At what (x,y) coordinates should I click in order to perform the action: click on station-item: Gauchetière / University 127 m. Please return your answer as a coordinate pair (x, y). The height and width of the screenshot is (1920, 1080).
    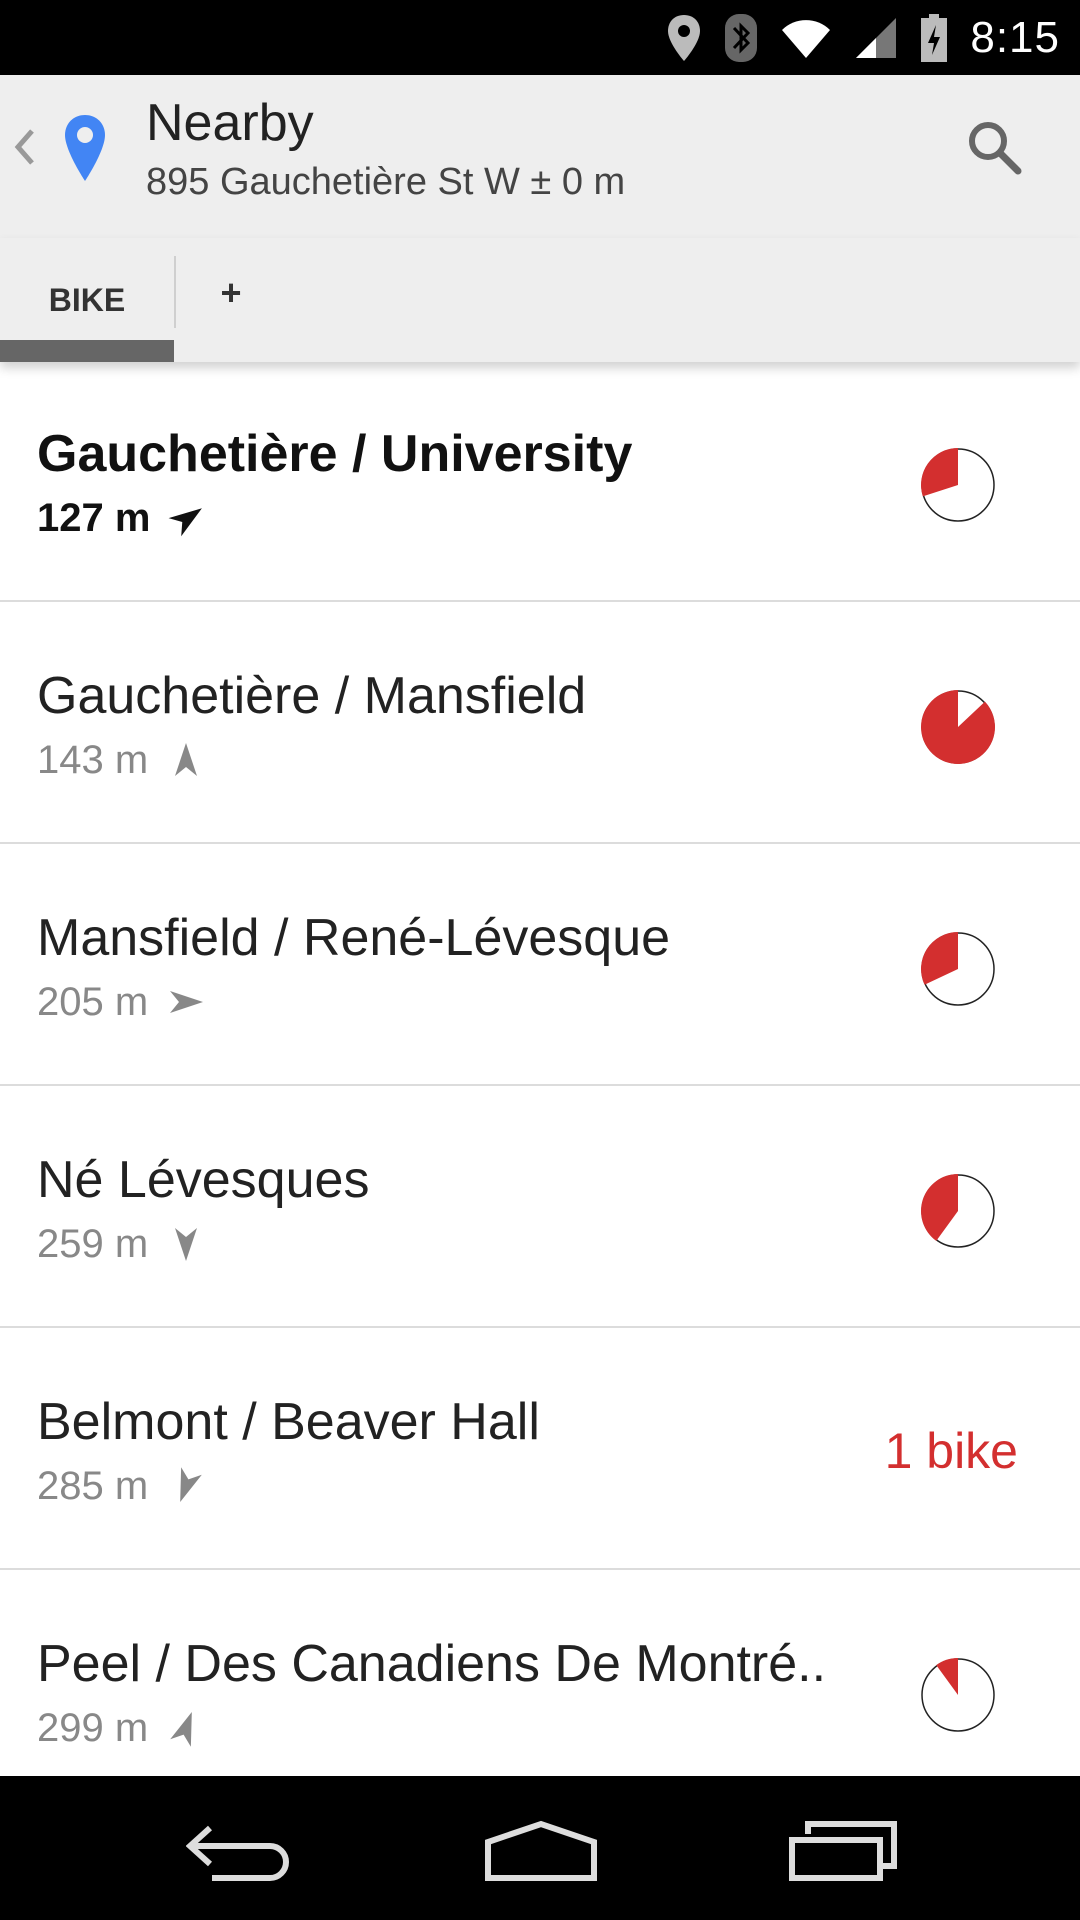
    Looking at the image, I should click on (540, 482).